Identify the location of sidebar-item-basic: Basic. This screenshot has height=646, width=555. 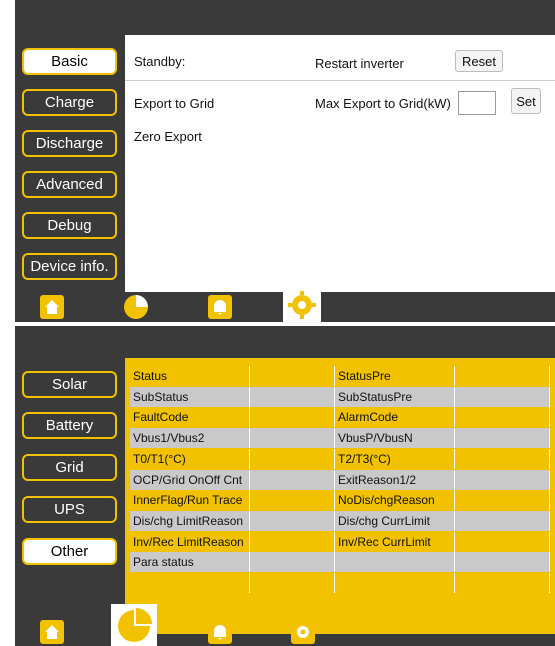
(69, 61).